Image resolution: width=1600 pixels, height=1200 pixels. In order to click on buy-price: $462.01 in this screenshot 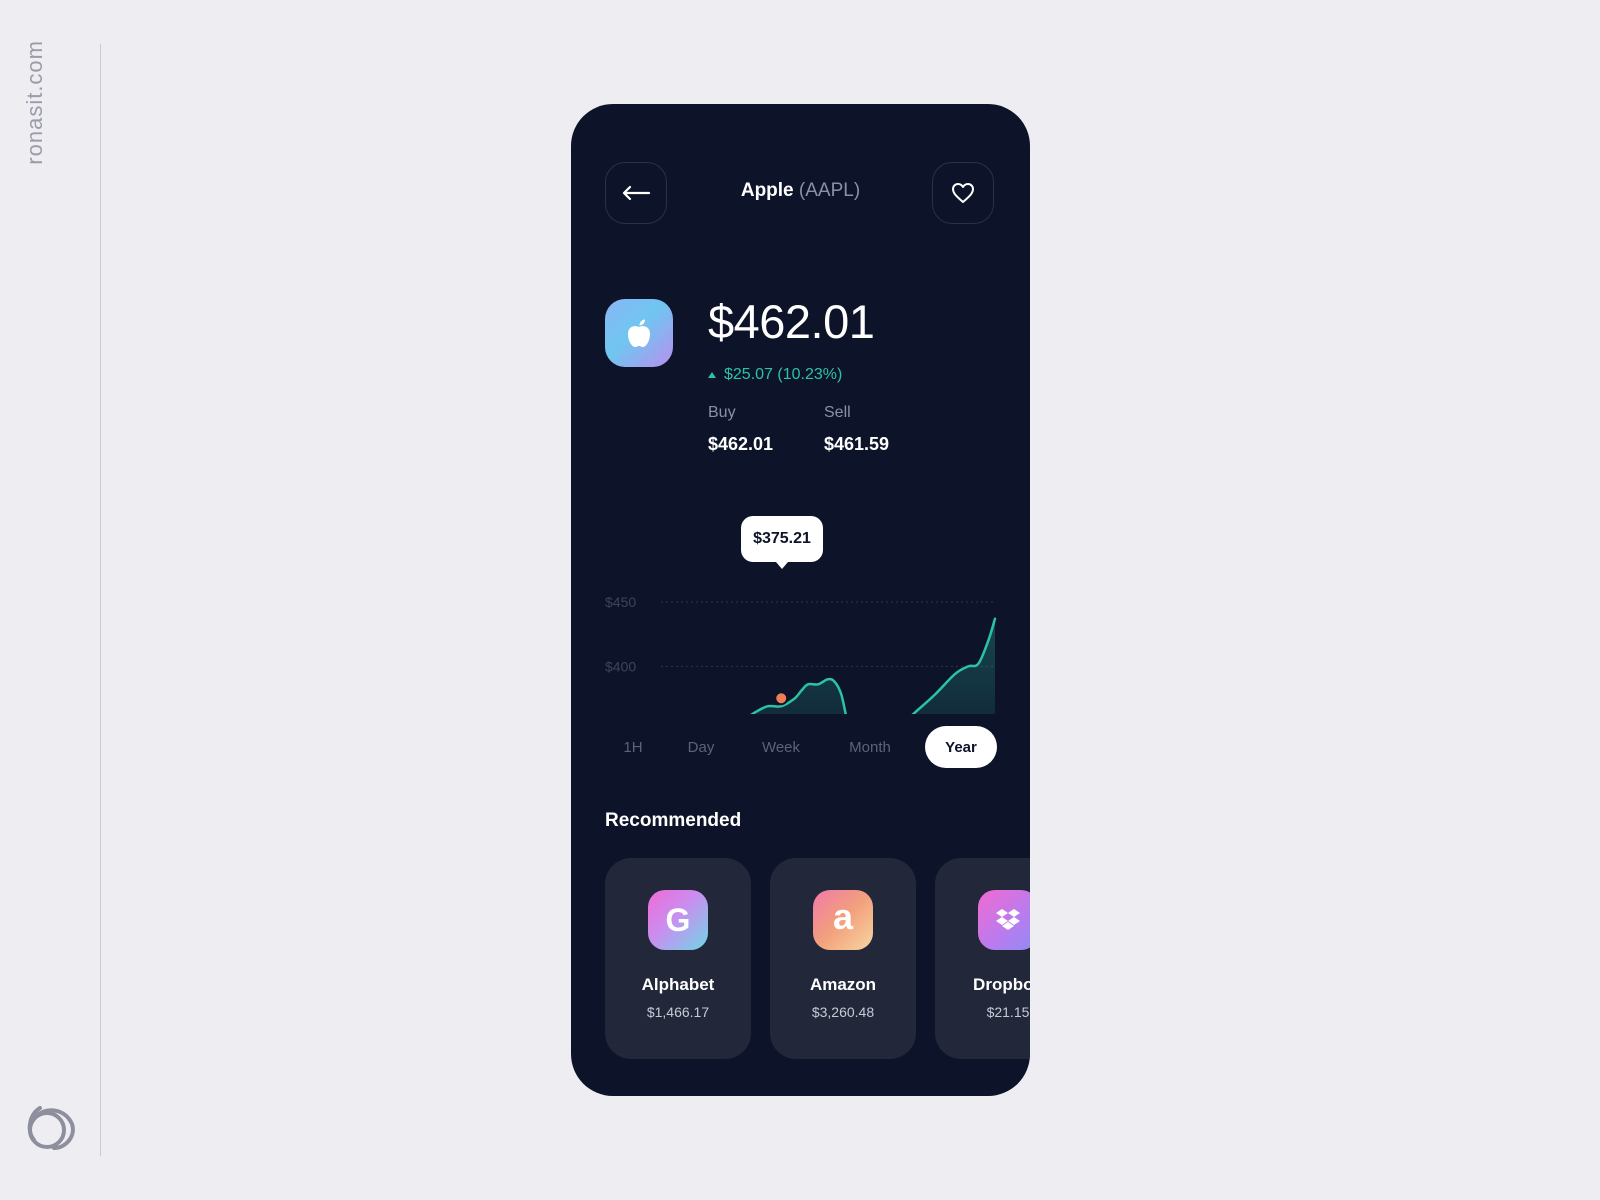, I will do `click(741, 444)`.